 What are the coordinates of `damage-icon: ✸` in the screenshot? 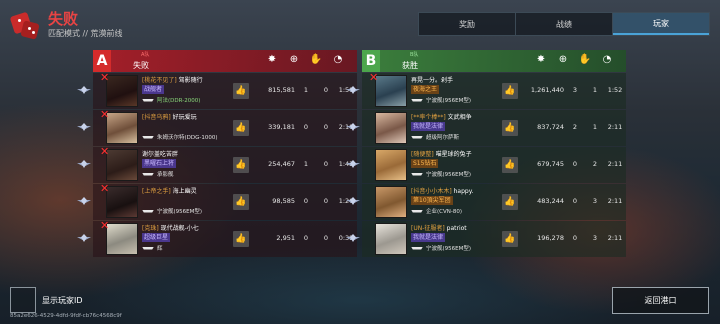 It's located at (272, 59).